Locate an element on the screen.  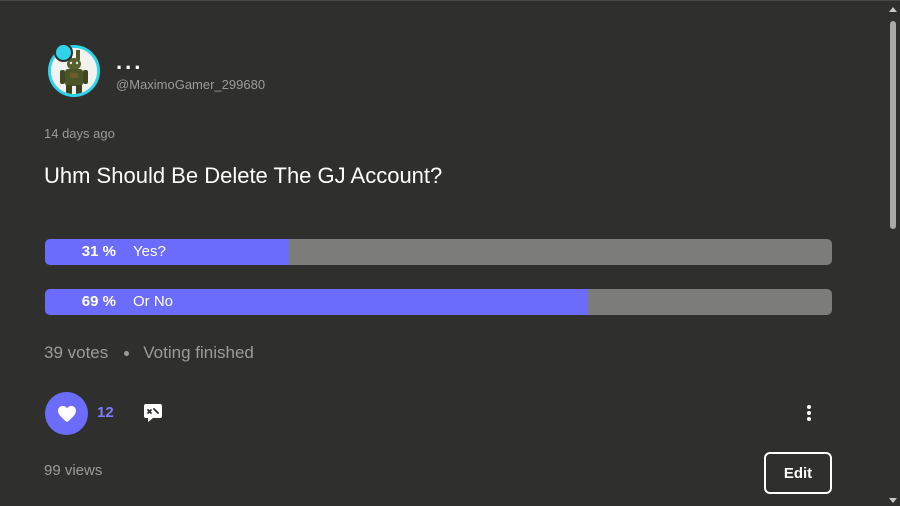
post-title: Uhm Should Be Delete The GJ Account? is located at coordinates (243, 175).